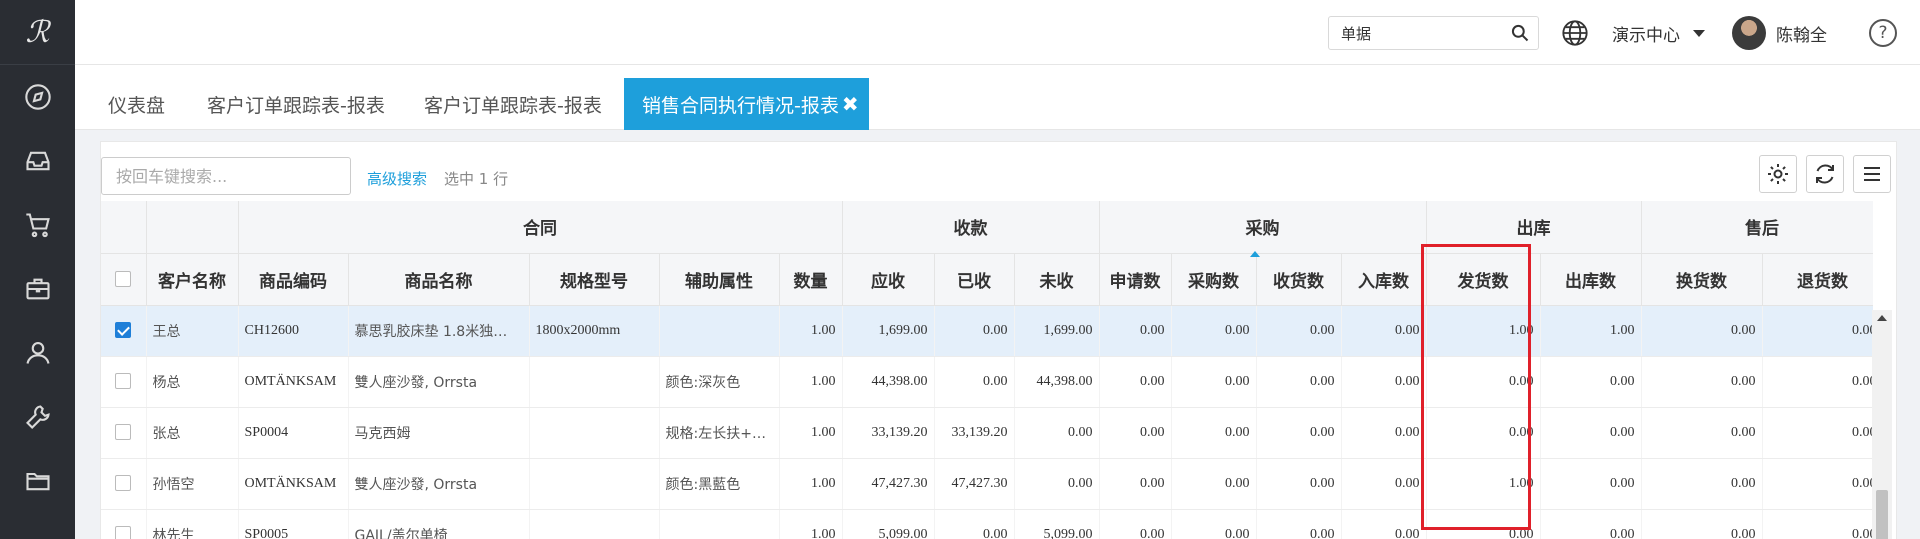 The width and height of the screenshot is (1920, 539). I want to click on sidebar-item-folder, so click(37, 481).